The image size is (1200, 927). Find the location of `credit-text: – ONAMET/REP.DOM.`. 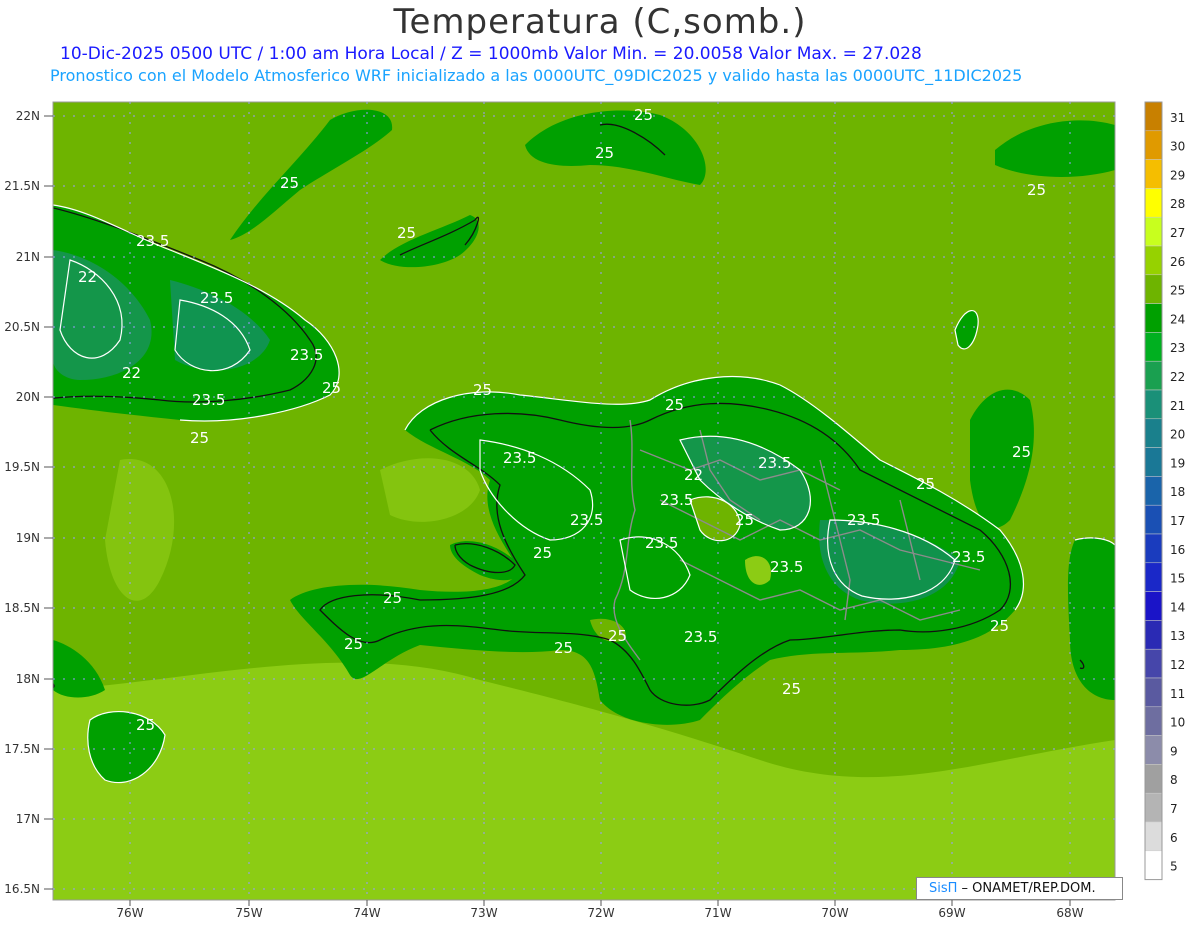

credit-text: – ONAMET/REP.DOM. is located at coordinates (1026, 888).